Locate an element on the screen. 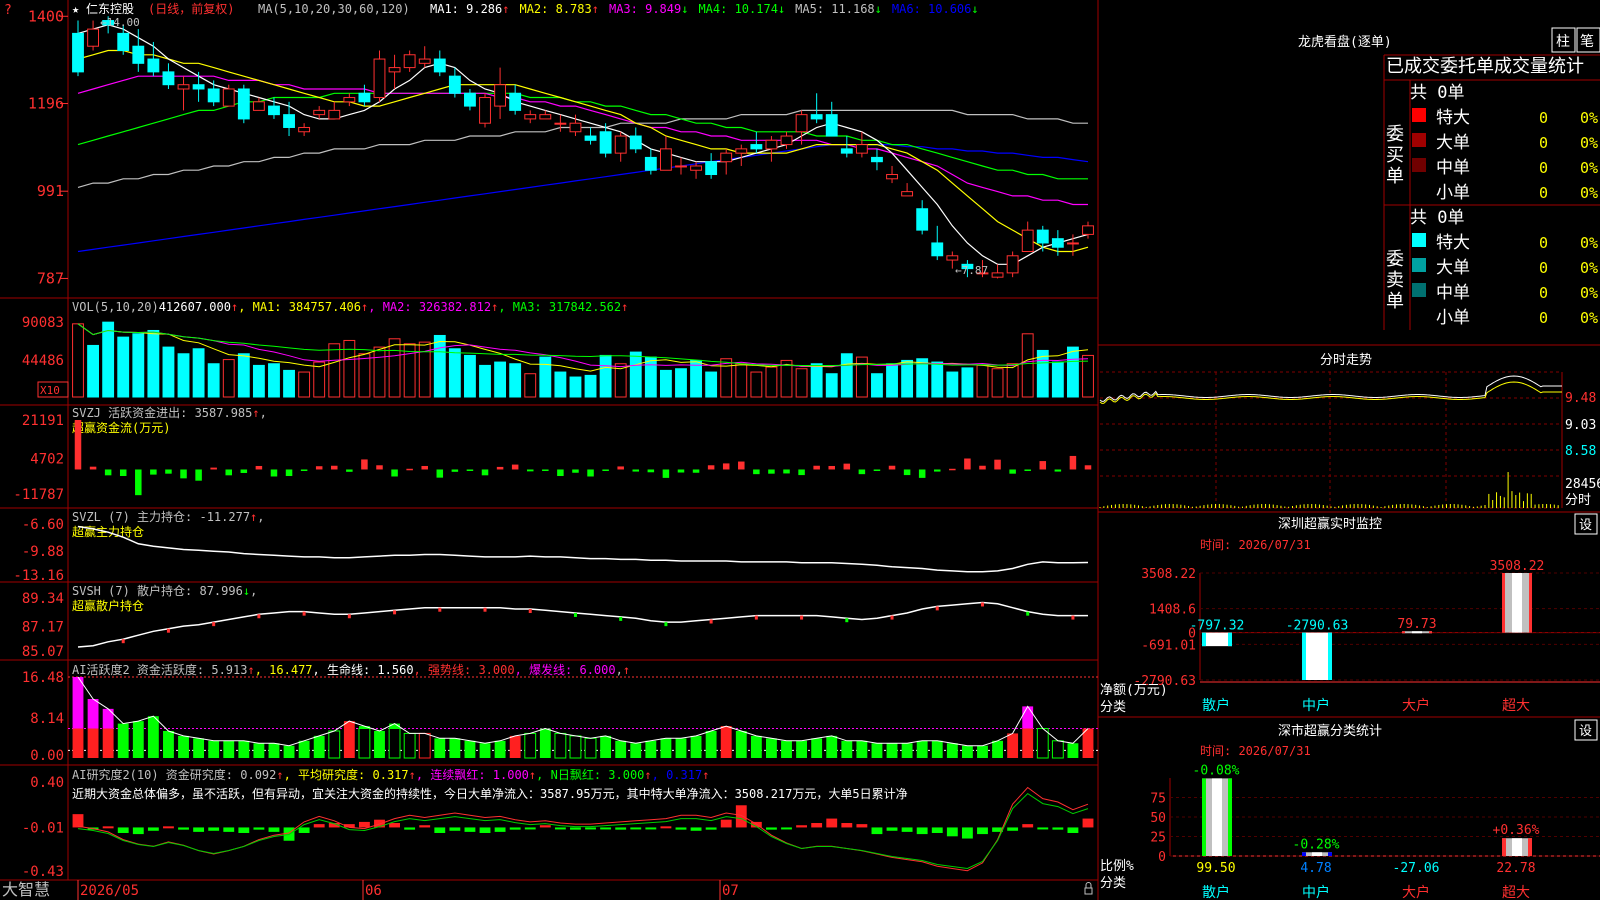 The width and height of the screenshot is (1600, 900). ai1-tick: 0.00 is located at coordinates (47, 756).